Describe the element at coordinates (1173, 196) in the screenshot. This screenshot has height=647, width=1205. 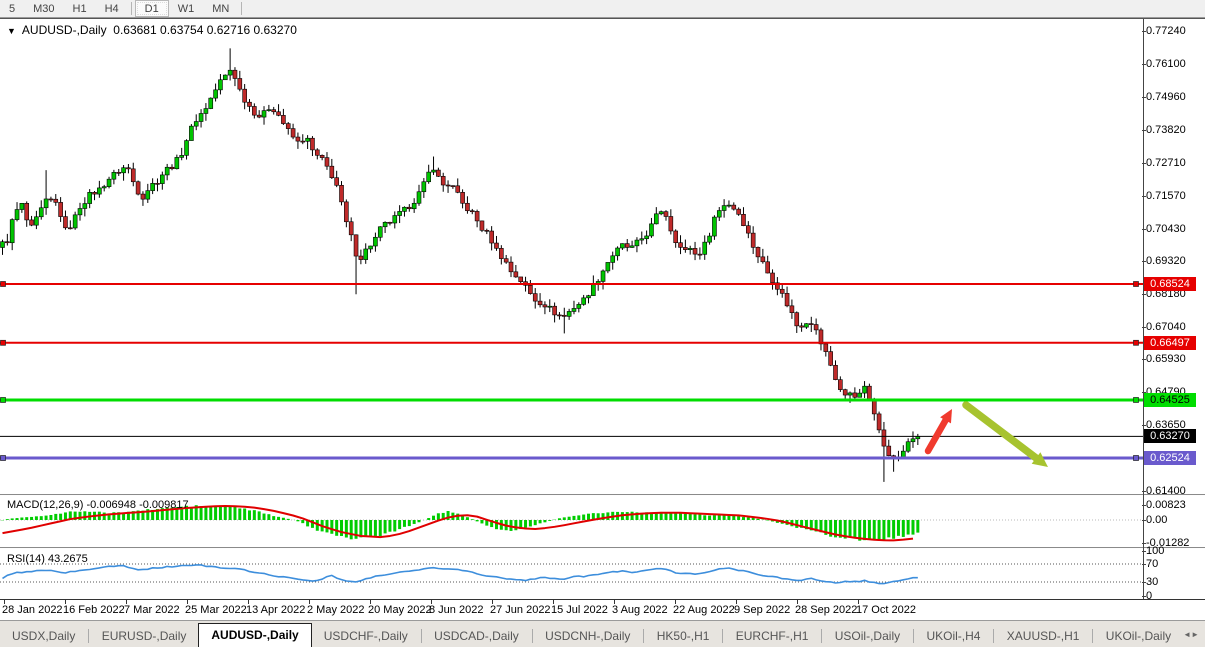
I see `price-tick-0.71570: 0.71570` at that location.